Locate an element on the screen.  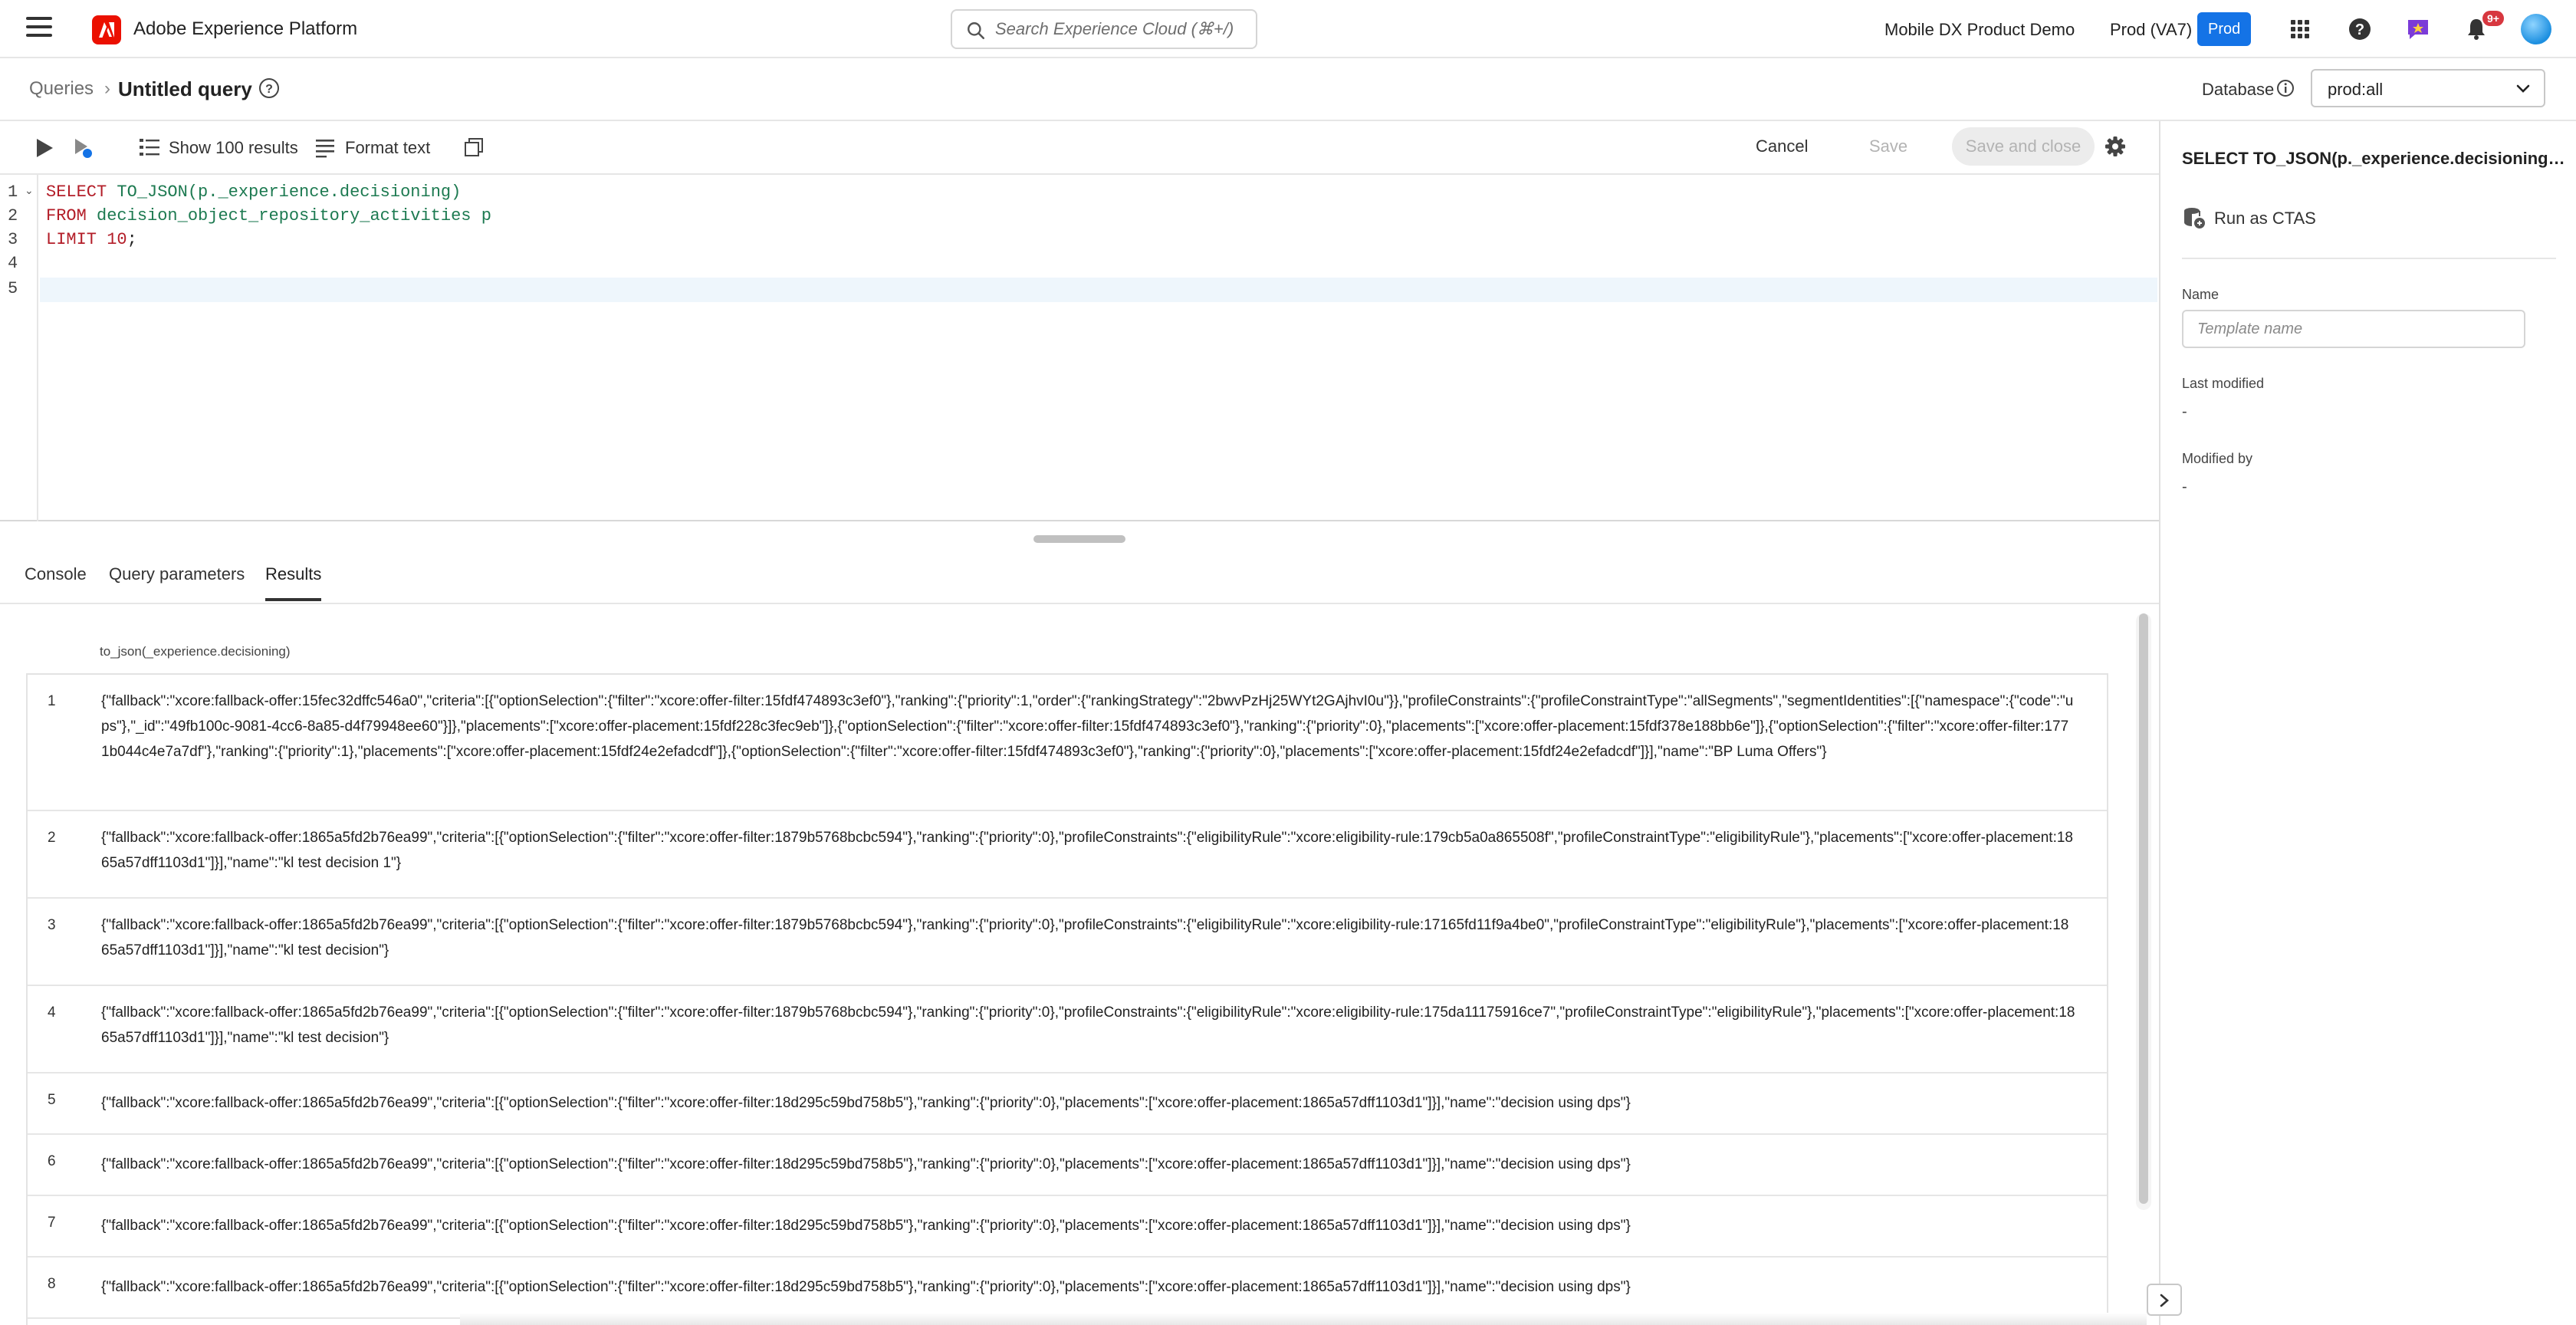
sql-keyword: FROM is located at coordinates (66, 215).